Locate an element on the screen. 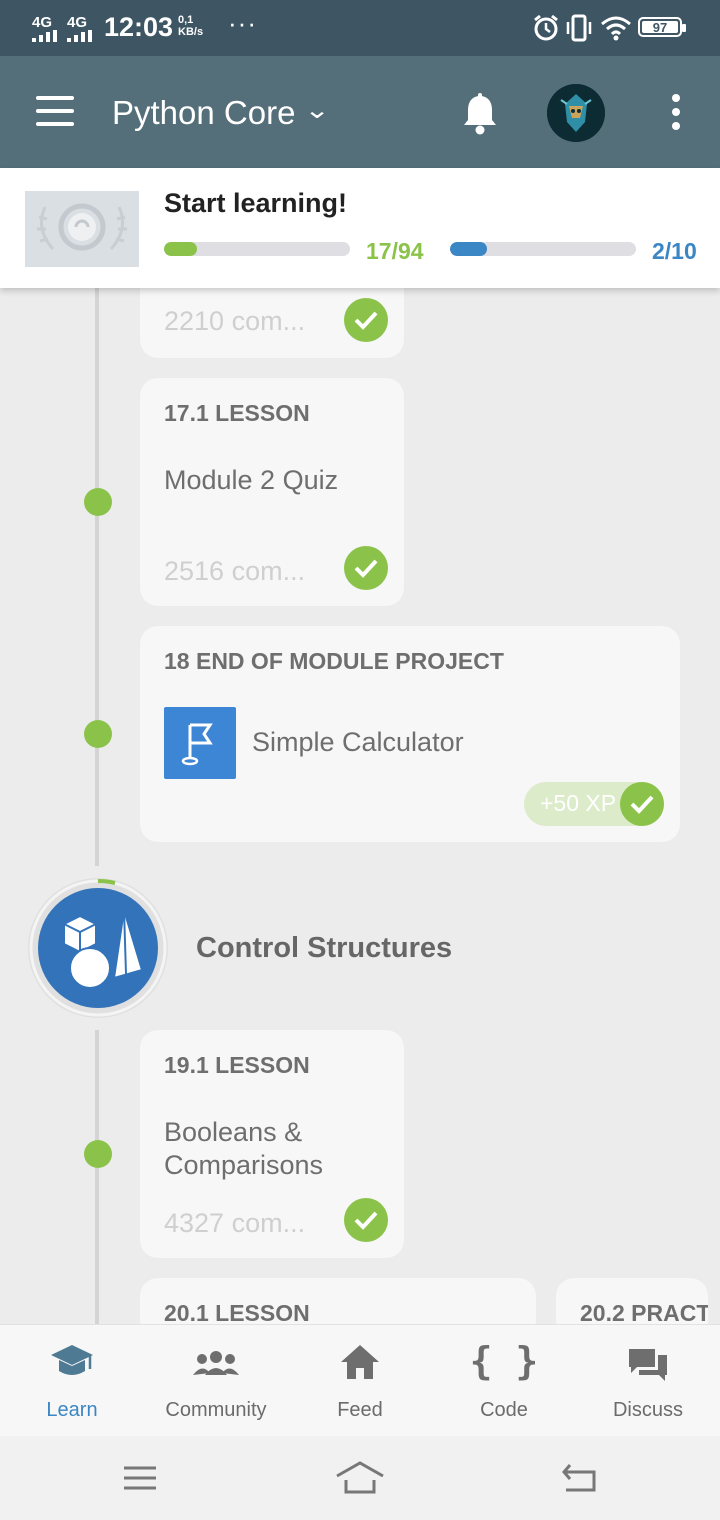 The width and height of the screenshot is (720, 1520). nav-learn: Learn is located at coordinates (72, 1381).